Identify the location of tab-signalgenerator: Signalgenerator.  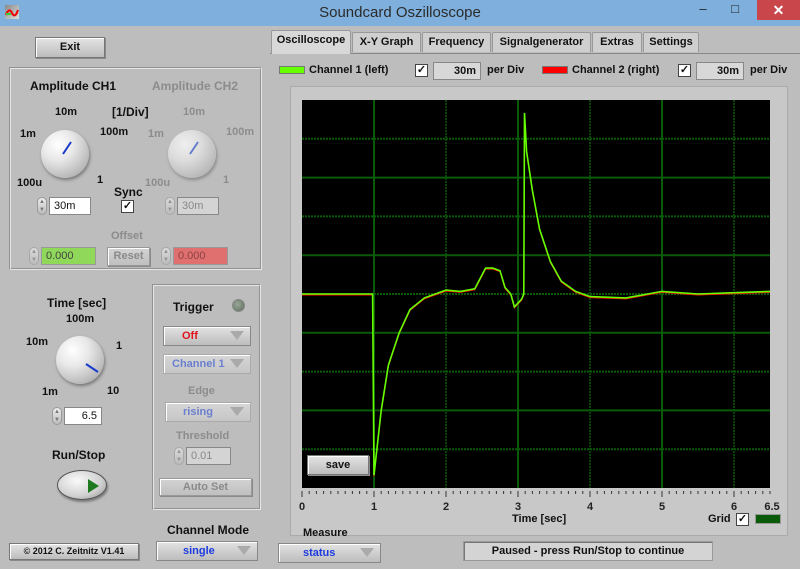
(541, 42).